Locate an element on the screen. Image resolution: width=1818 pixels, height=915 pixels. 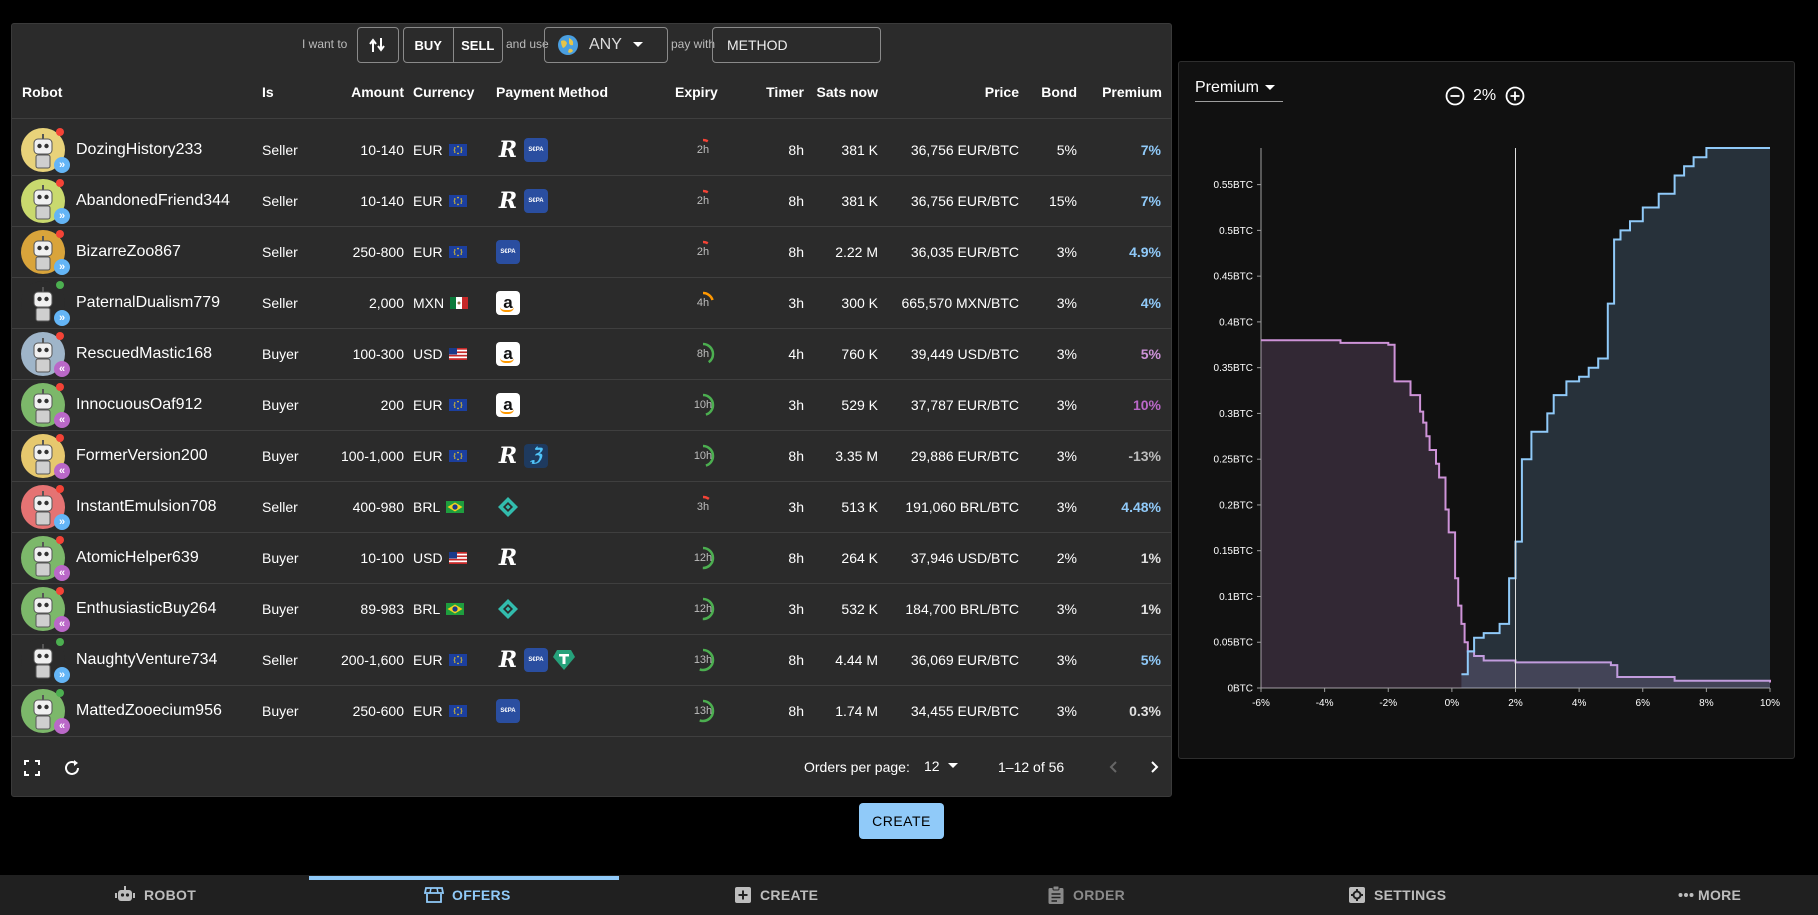
order-currency: EUR is located at coordinates (440, 659).